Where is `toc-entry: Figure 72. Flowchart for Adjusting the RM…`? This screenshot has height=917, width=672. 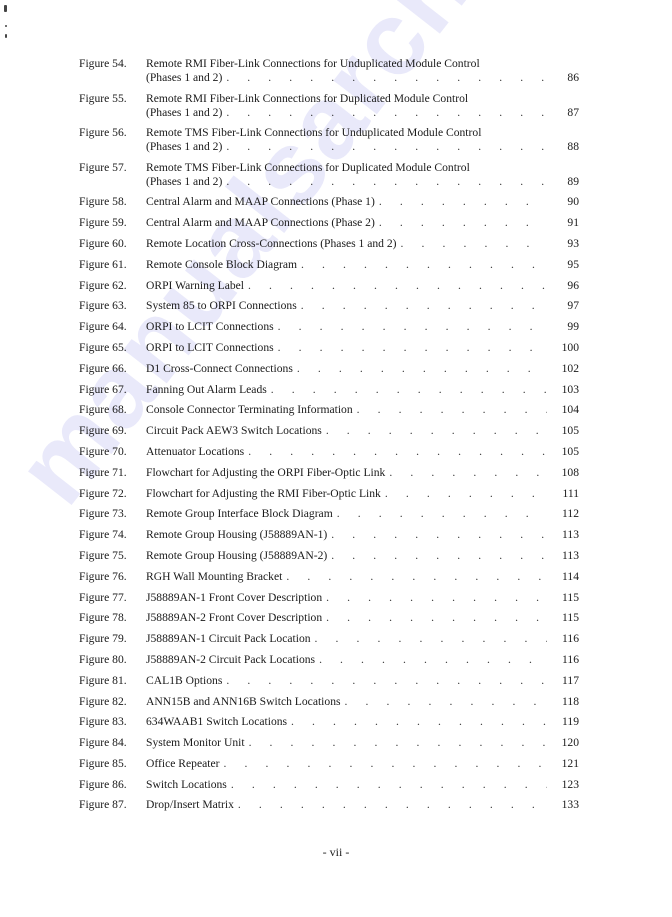 toc-entry: Figure 72. Flowchart for Adjusting the RM… is located at coordinates (329, 497).